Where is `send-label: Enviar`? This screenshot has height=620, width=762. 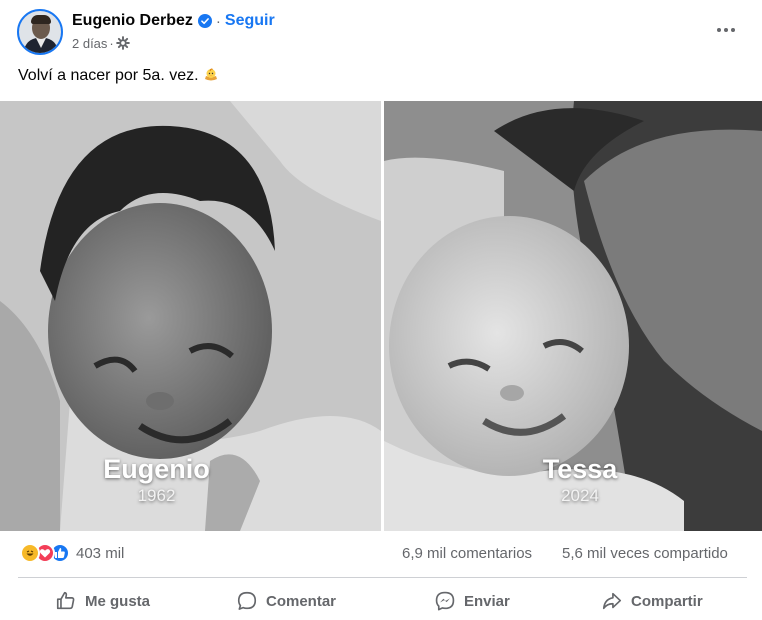 send-label: Enviar is located at coordinates (487, 601).